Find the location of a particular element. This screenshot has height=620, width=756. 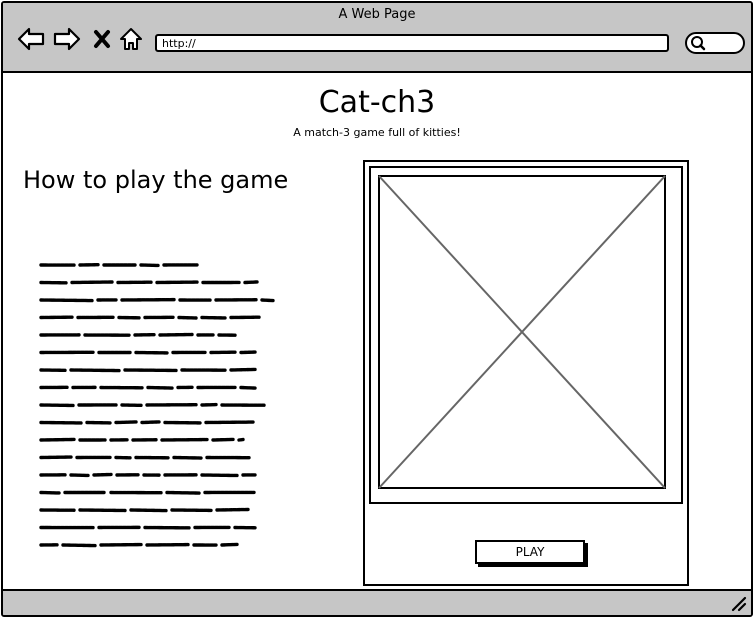

back-arrow-icon is located at coordinates (31, 39).